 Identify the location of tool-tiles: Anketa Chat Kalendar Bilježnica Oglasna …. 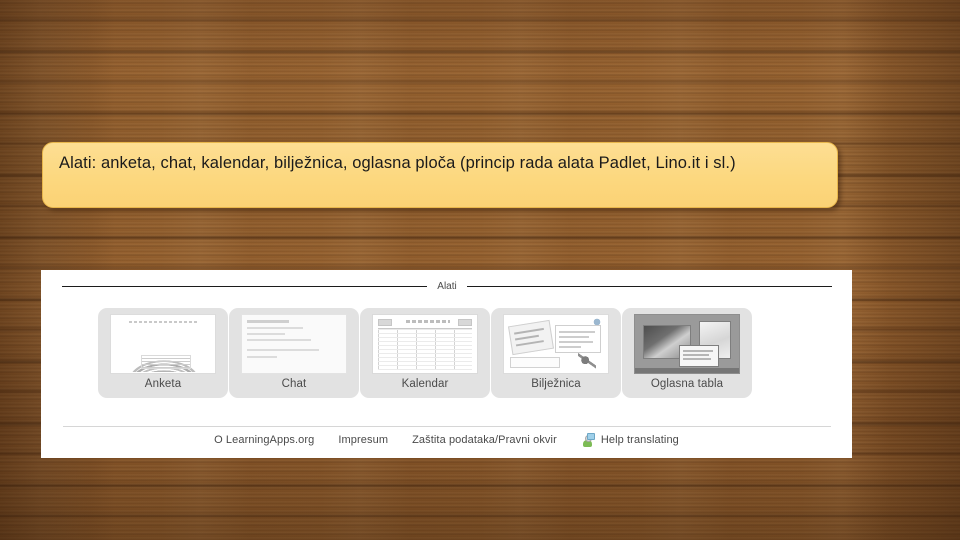
(425, 353).